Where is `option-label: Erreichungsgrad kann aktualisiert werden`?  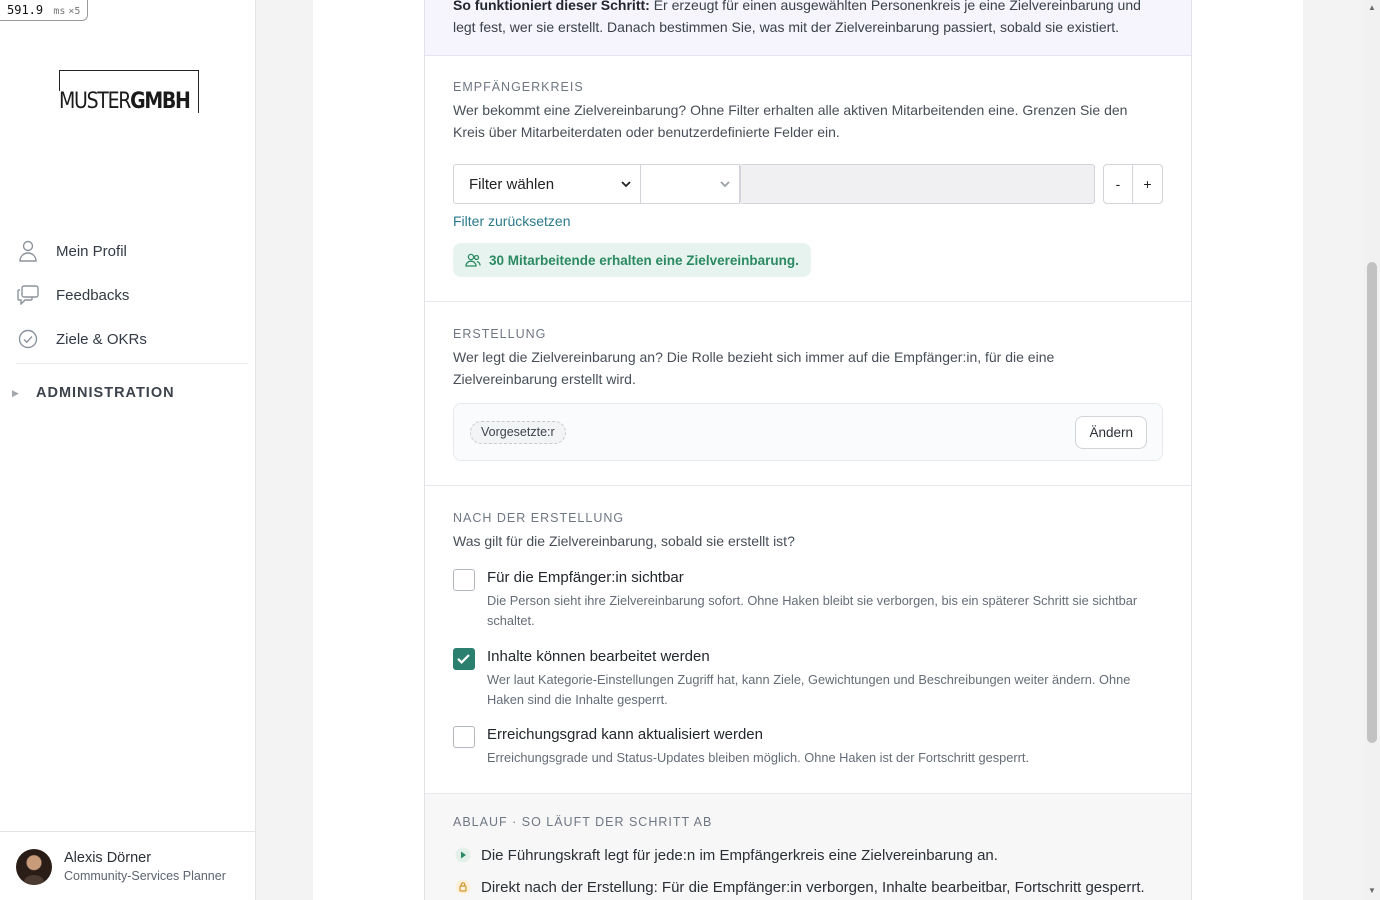
option-label: Erreichungsgrad kann aktualisiert werden is located at coordinates (625, 734).